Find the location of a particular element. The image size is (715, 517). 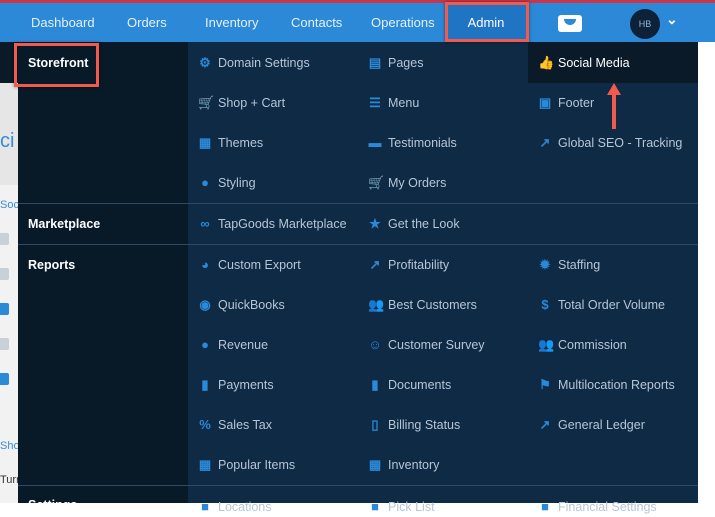

annotation-box-admin is located at coordinates (487, 22).